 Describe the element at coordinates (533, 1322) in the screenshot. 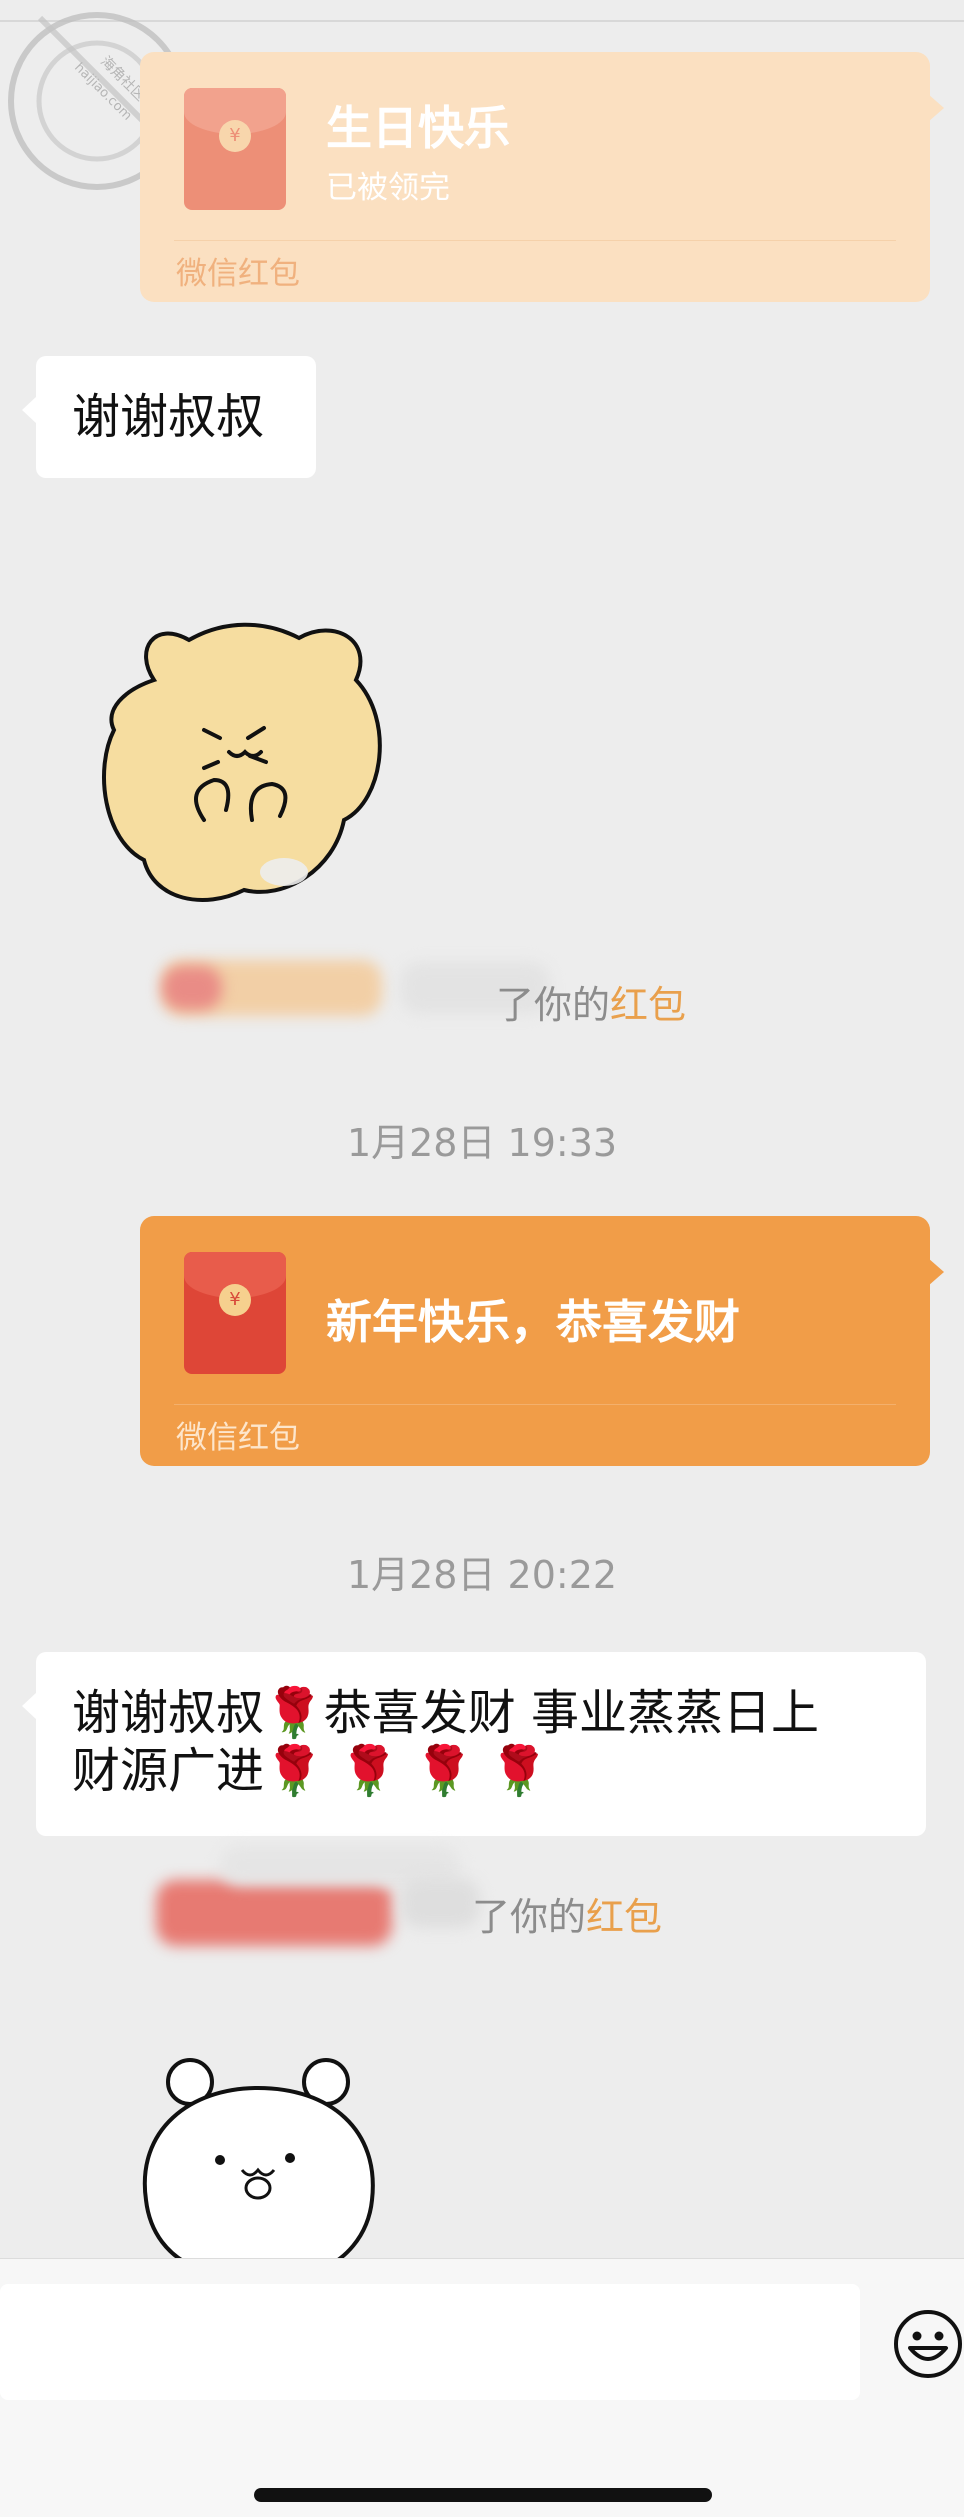

I see `red-packet-title: 新年快乐，恭喜发财` at that location.